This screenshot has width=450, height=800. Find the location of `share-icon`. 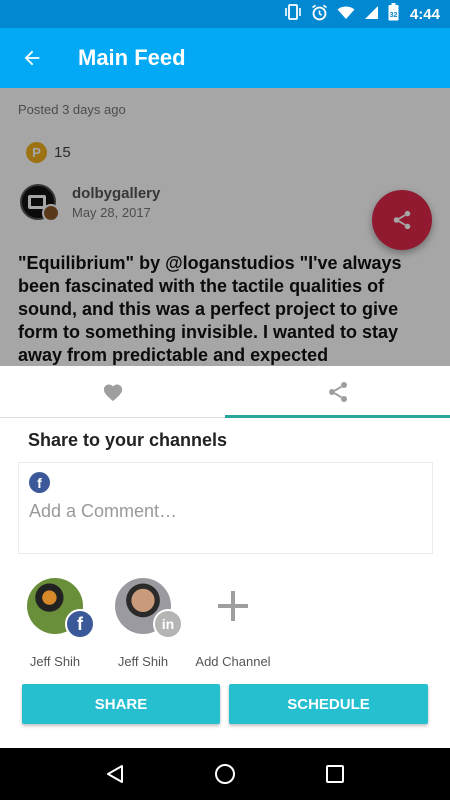

share-icon is located at coordinates (337, 391).